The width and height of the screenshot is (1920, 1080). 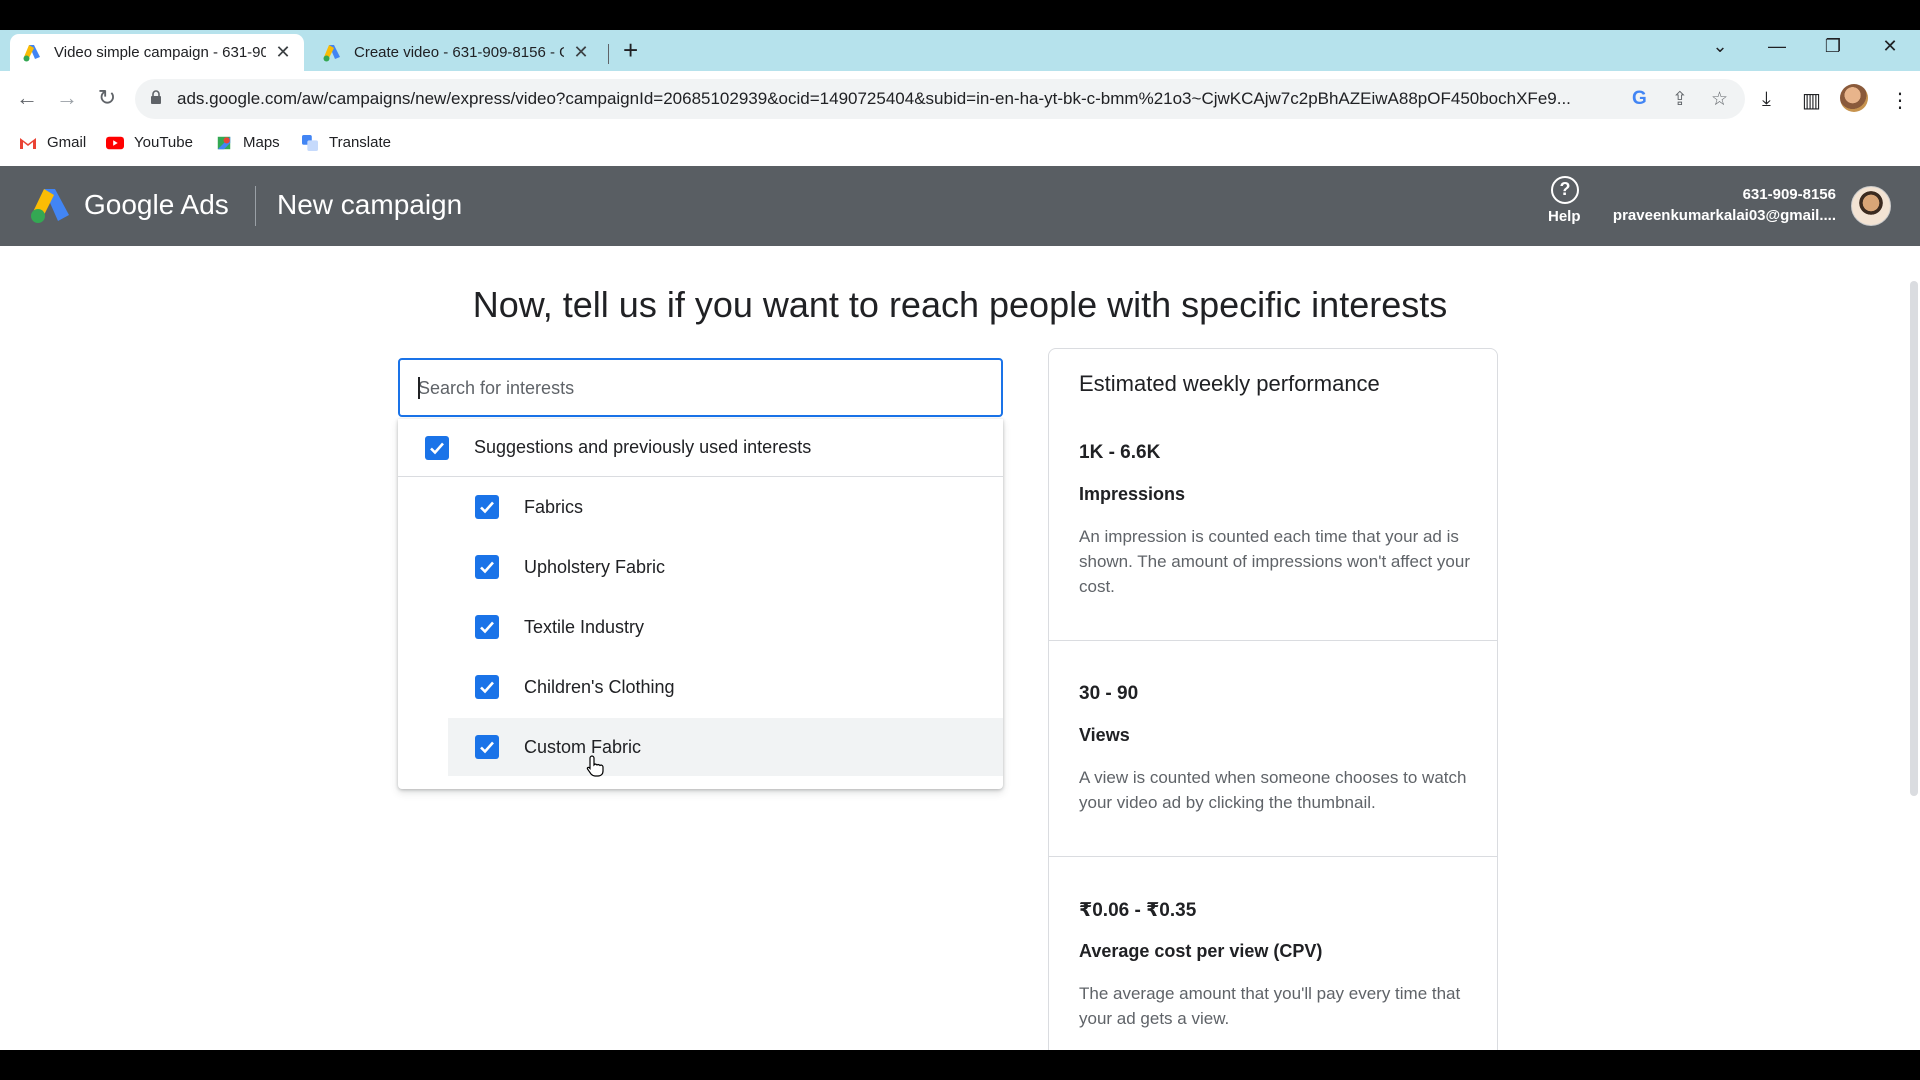 What do you see at coordinates (115, 142) in the screenshot?
I see `youtube-icon` at bounding box center [115, 142].